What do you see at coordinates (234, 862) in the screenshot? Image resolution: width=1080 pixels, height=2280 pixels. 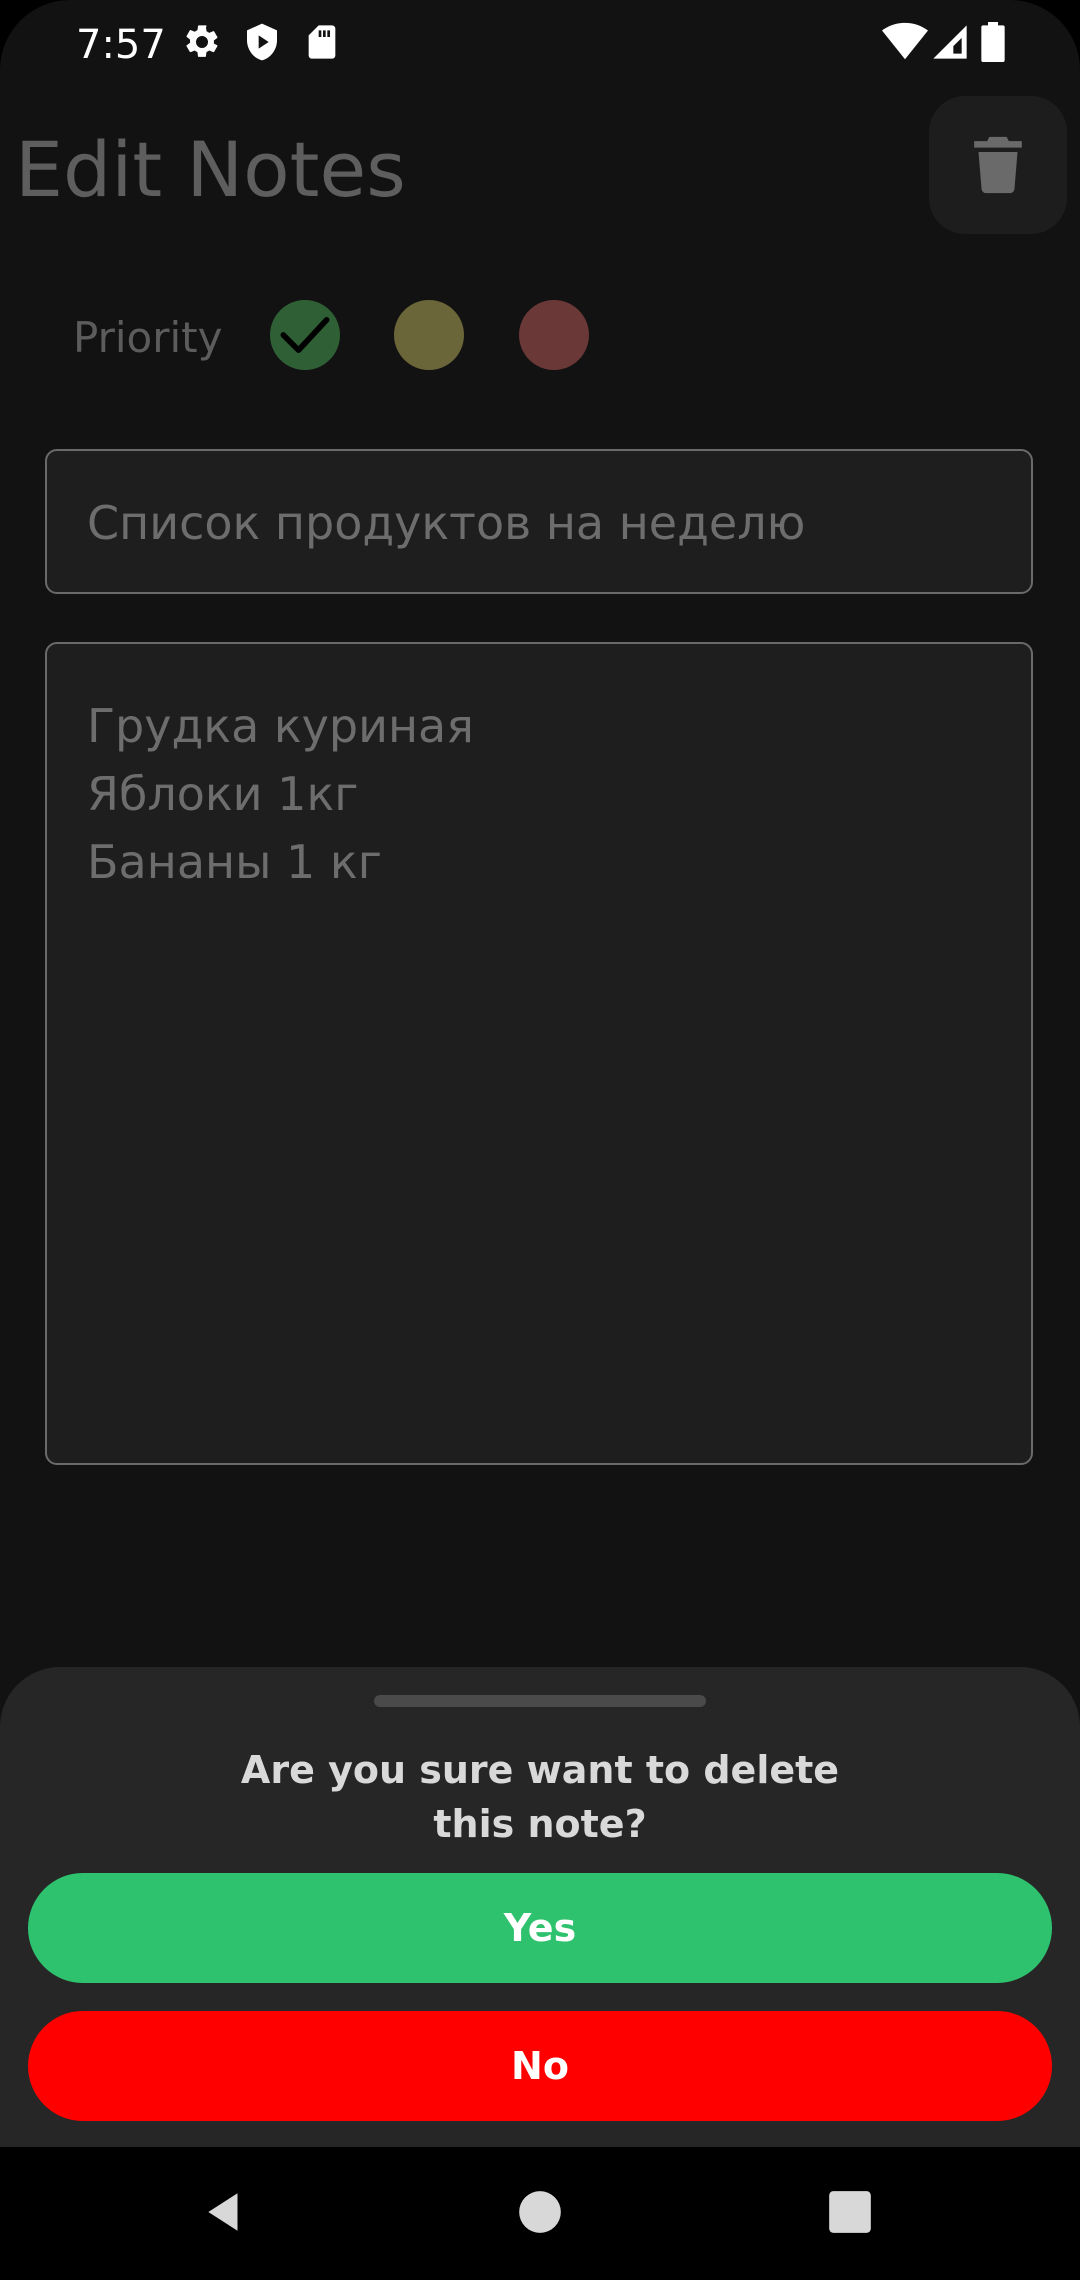 I see `note-body-line: Бананы 1 кг` at bounding box center [234, 862].